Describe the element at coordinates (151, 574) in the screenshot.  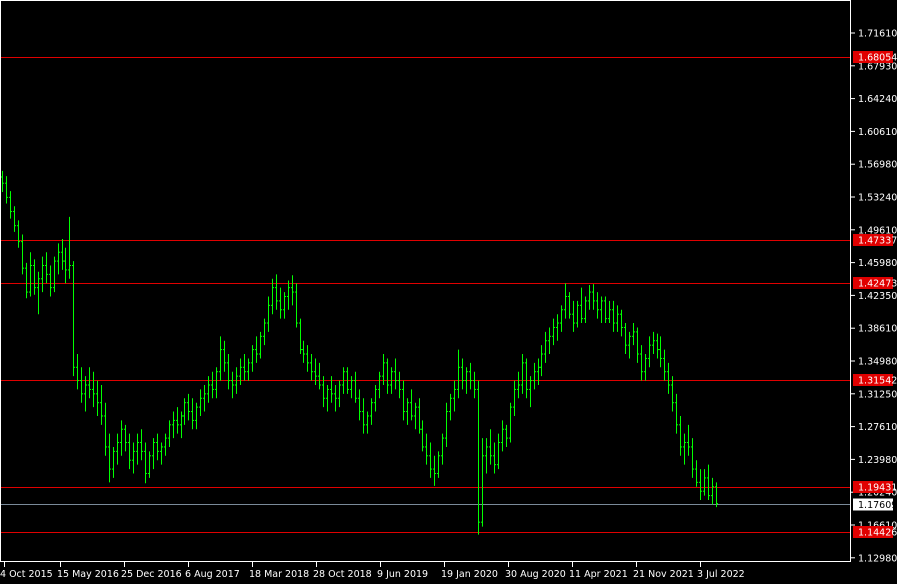
I see `time-tick-label: 25 Dec 2016` at that location.